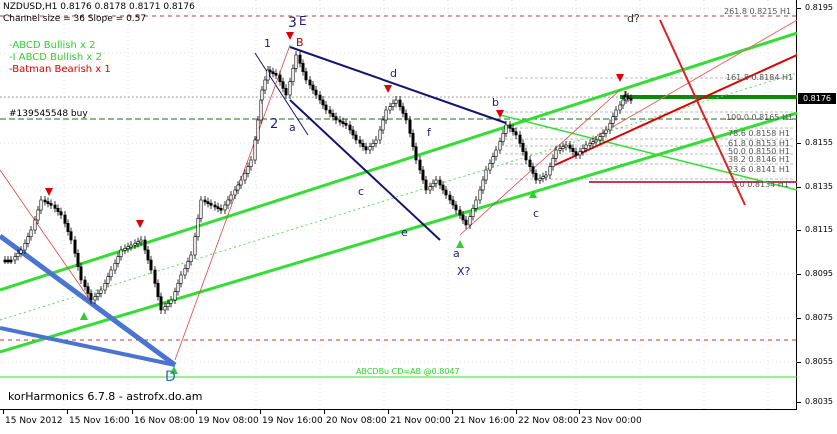  Describe the element at coordinates (819, 186) in the screenshot. I see `y-tick-label: 0.8135` at that location.